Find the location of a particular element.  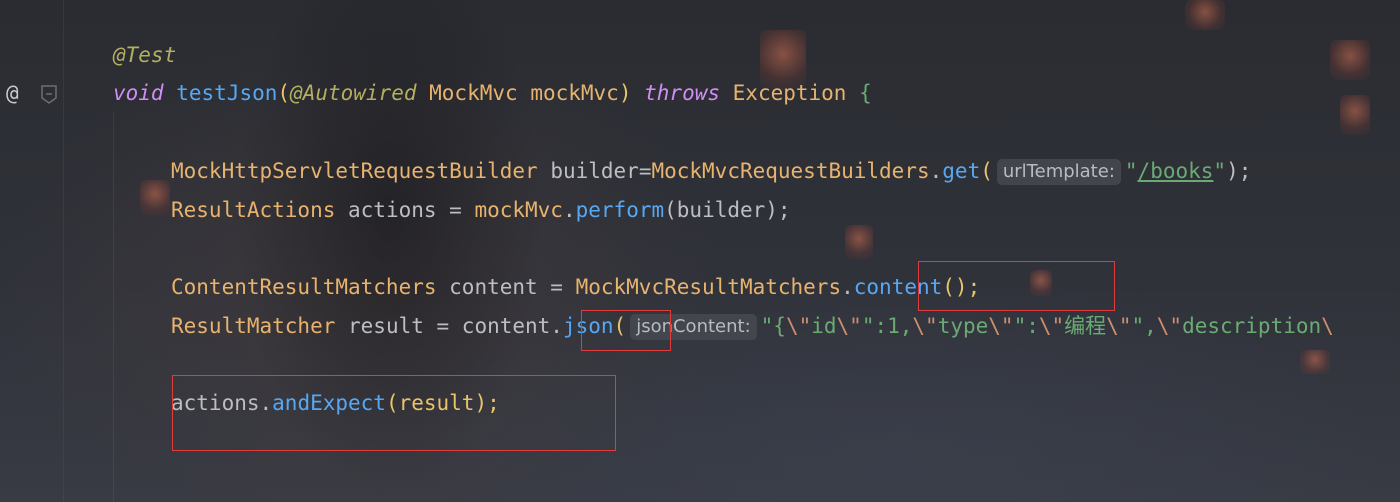

highlight-box-content is located at coordinates (1016, 286).